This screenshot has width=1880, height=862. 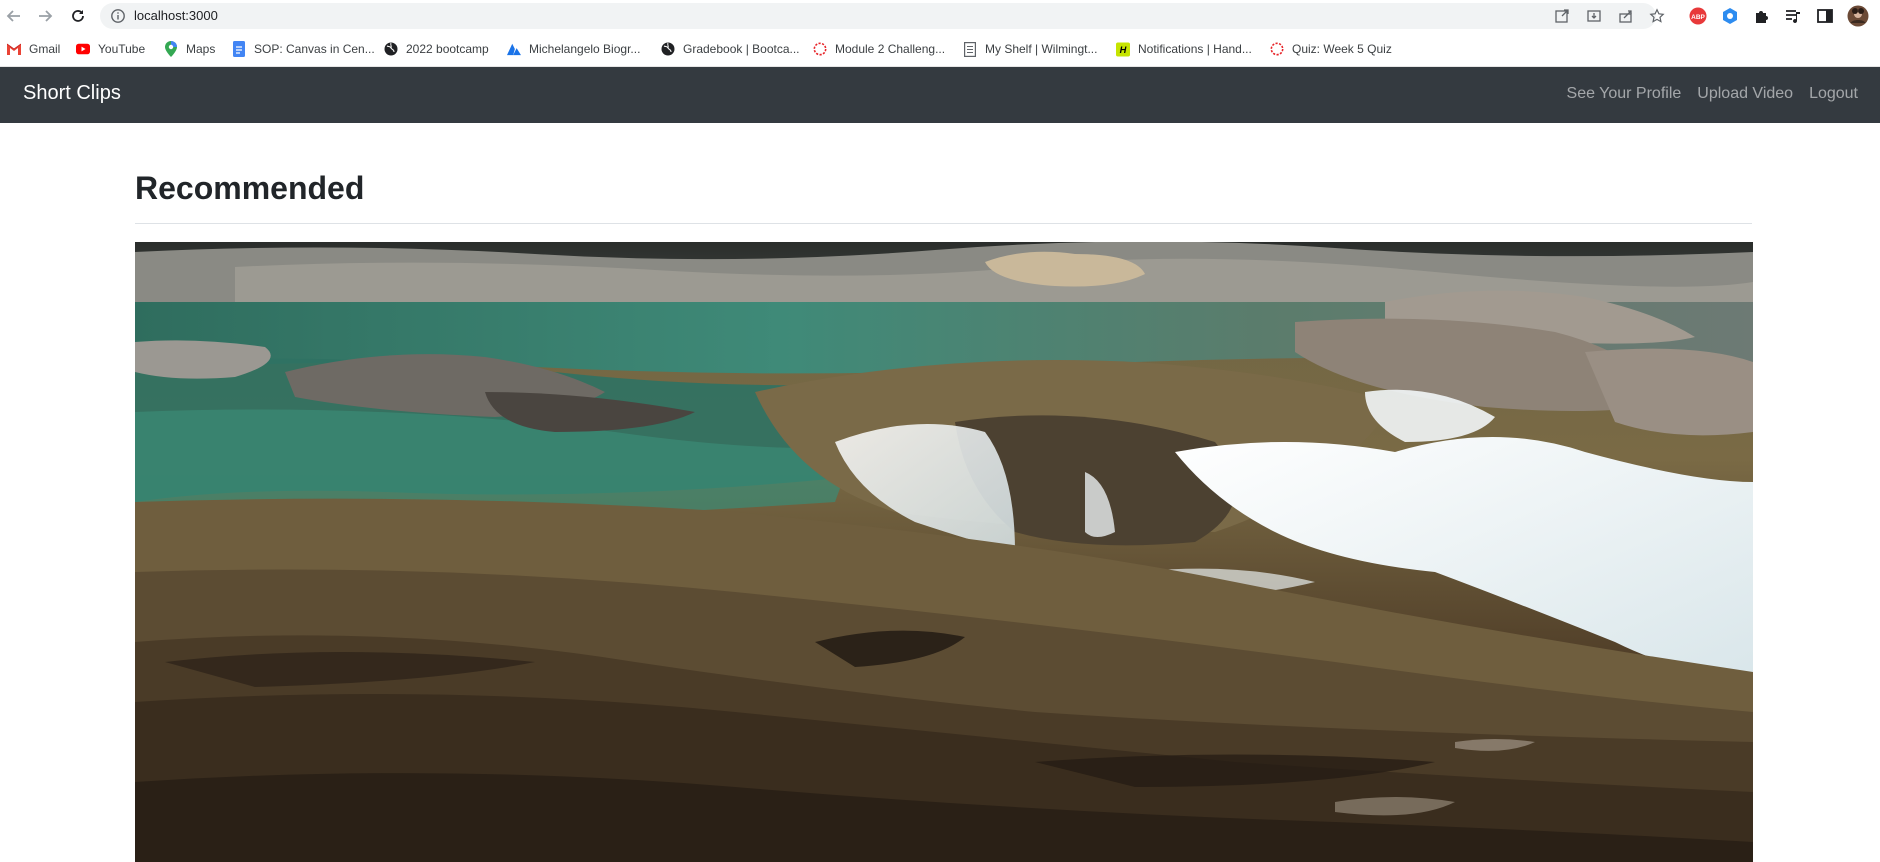 I want to click on nav-link-profile: See Your Profile, so click(x=1624, y=94).